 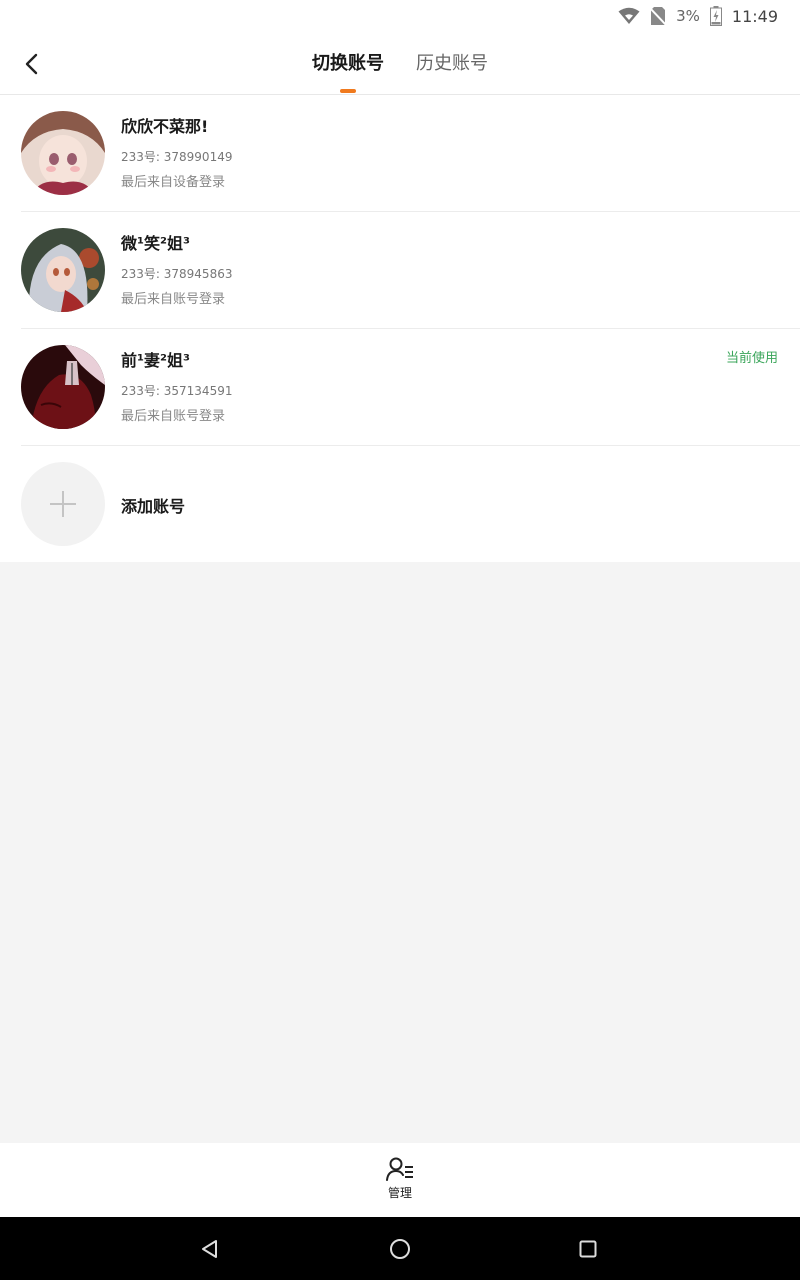 What do you see at coordinates (751, 358) in the screenshot?
I see `current-account-badge: 当前使用` at bounding box center [751, 358].